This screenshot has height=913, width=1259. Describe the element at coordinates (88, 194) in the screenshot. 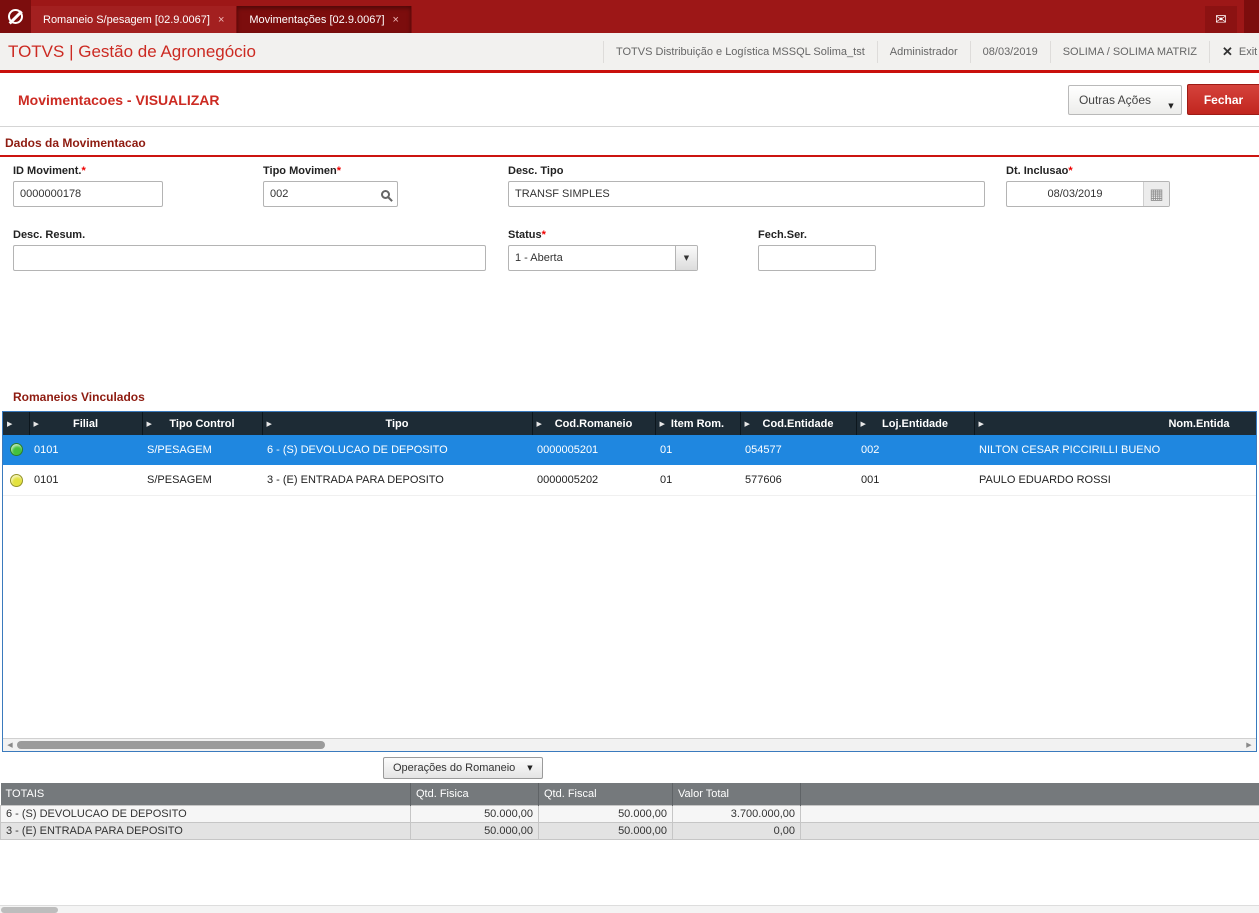

I see `id-moviment-input` at that location.